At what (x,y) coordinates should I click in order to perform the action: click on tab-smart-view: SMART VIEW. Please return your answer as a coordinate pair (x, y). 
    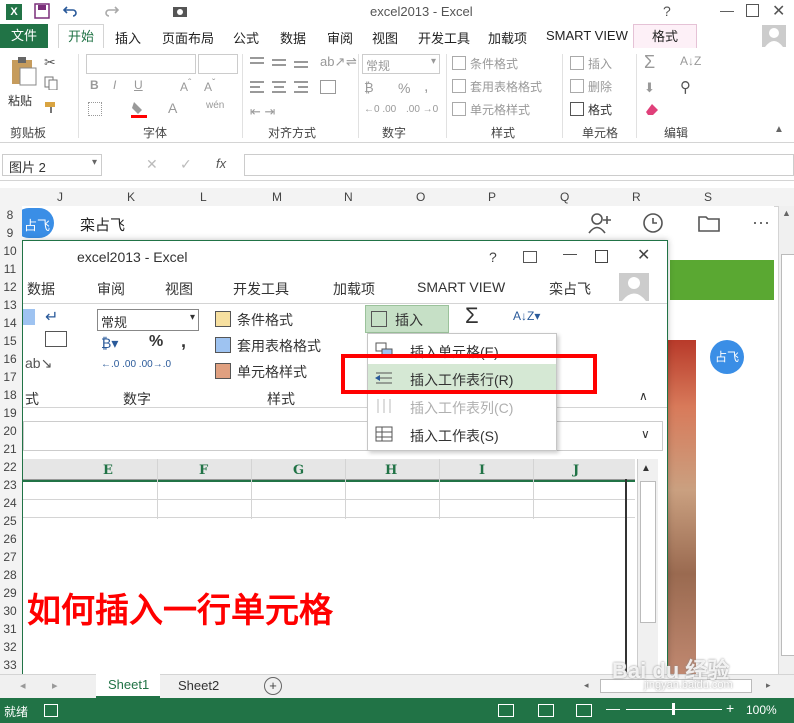
    Looking at the image, I should click on (587, 35).